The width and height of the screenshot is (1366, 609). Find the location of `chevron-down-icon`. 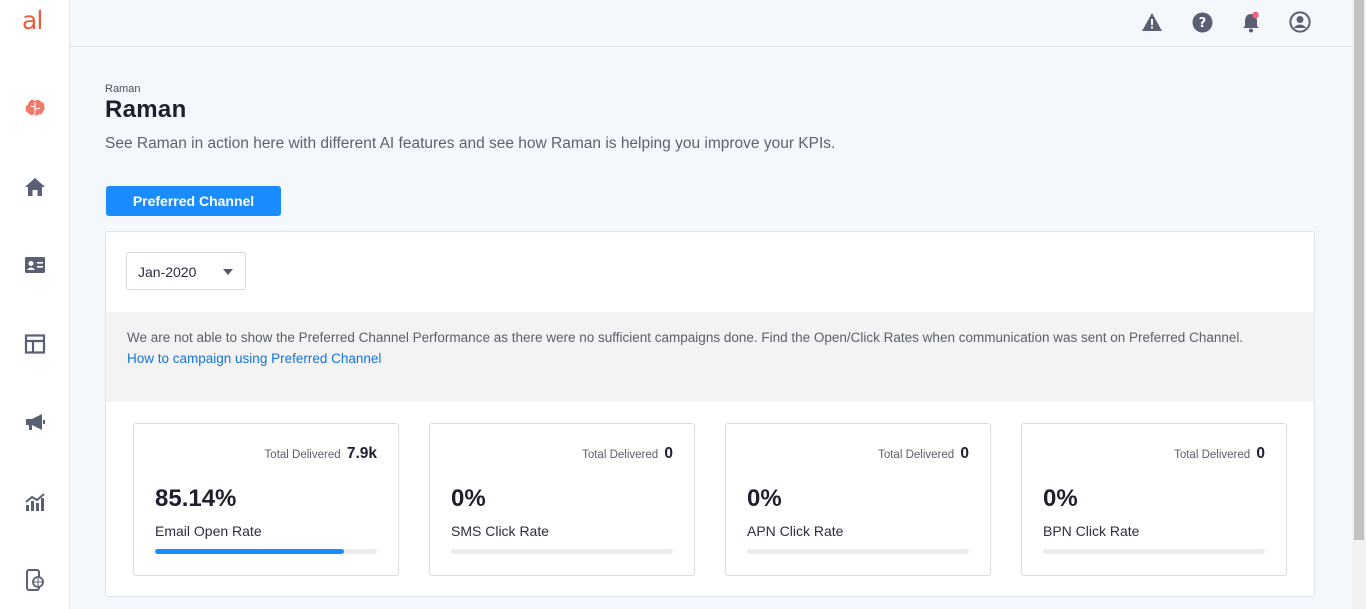

chevron-down-icon is located at coordinates (228, 272).